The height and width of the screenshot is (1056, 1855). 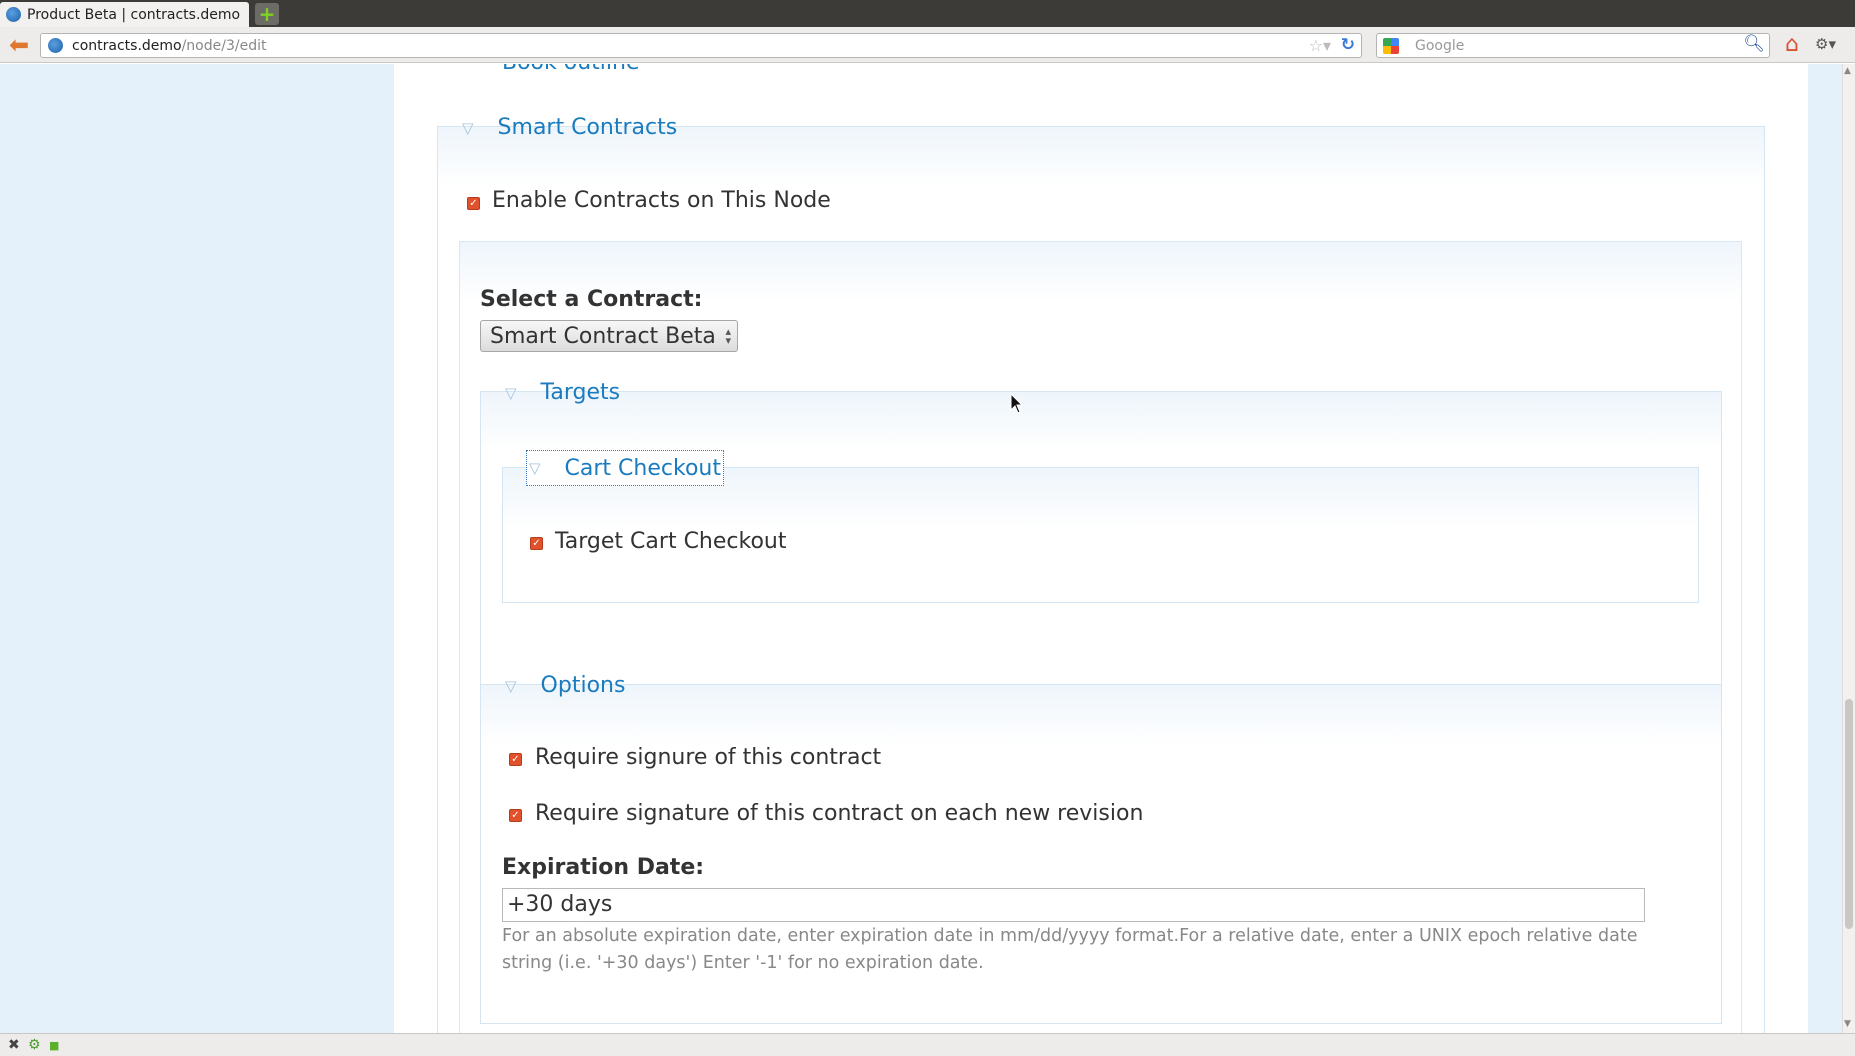 I want to click on addon-gear-icon: ⚙, so click(x=34, y=1045).